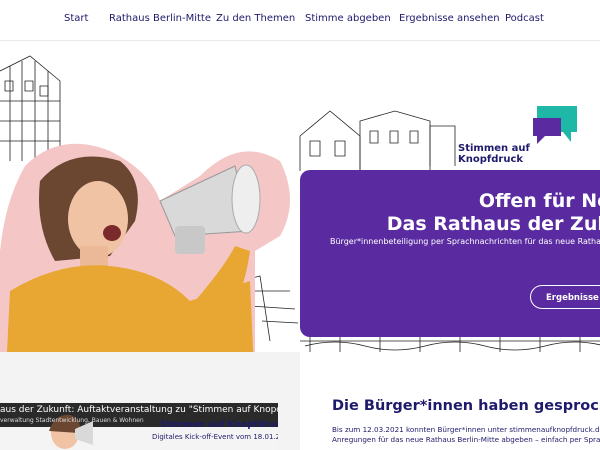 The image size is (600, 450). Describe the element at coordinates (348, 18) in the screenshot. I see `nav-item-stimme-abgeben: Stimme abgeben` at that location.